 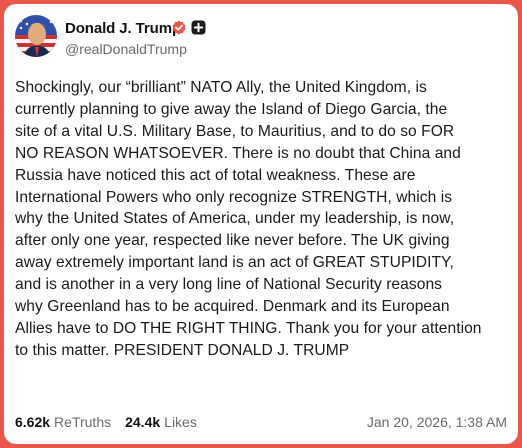 I want to click on avatar, so click(x=36, y=36).